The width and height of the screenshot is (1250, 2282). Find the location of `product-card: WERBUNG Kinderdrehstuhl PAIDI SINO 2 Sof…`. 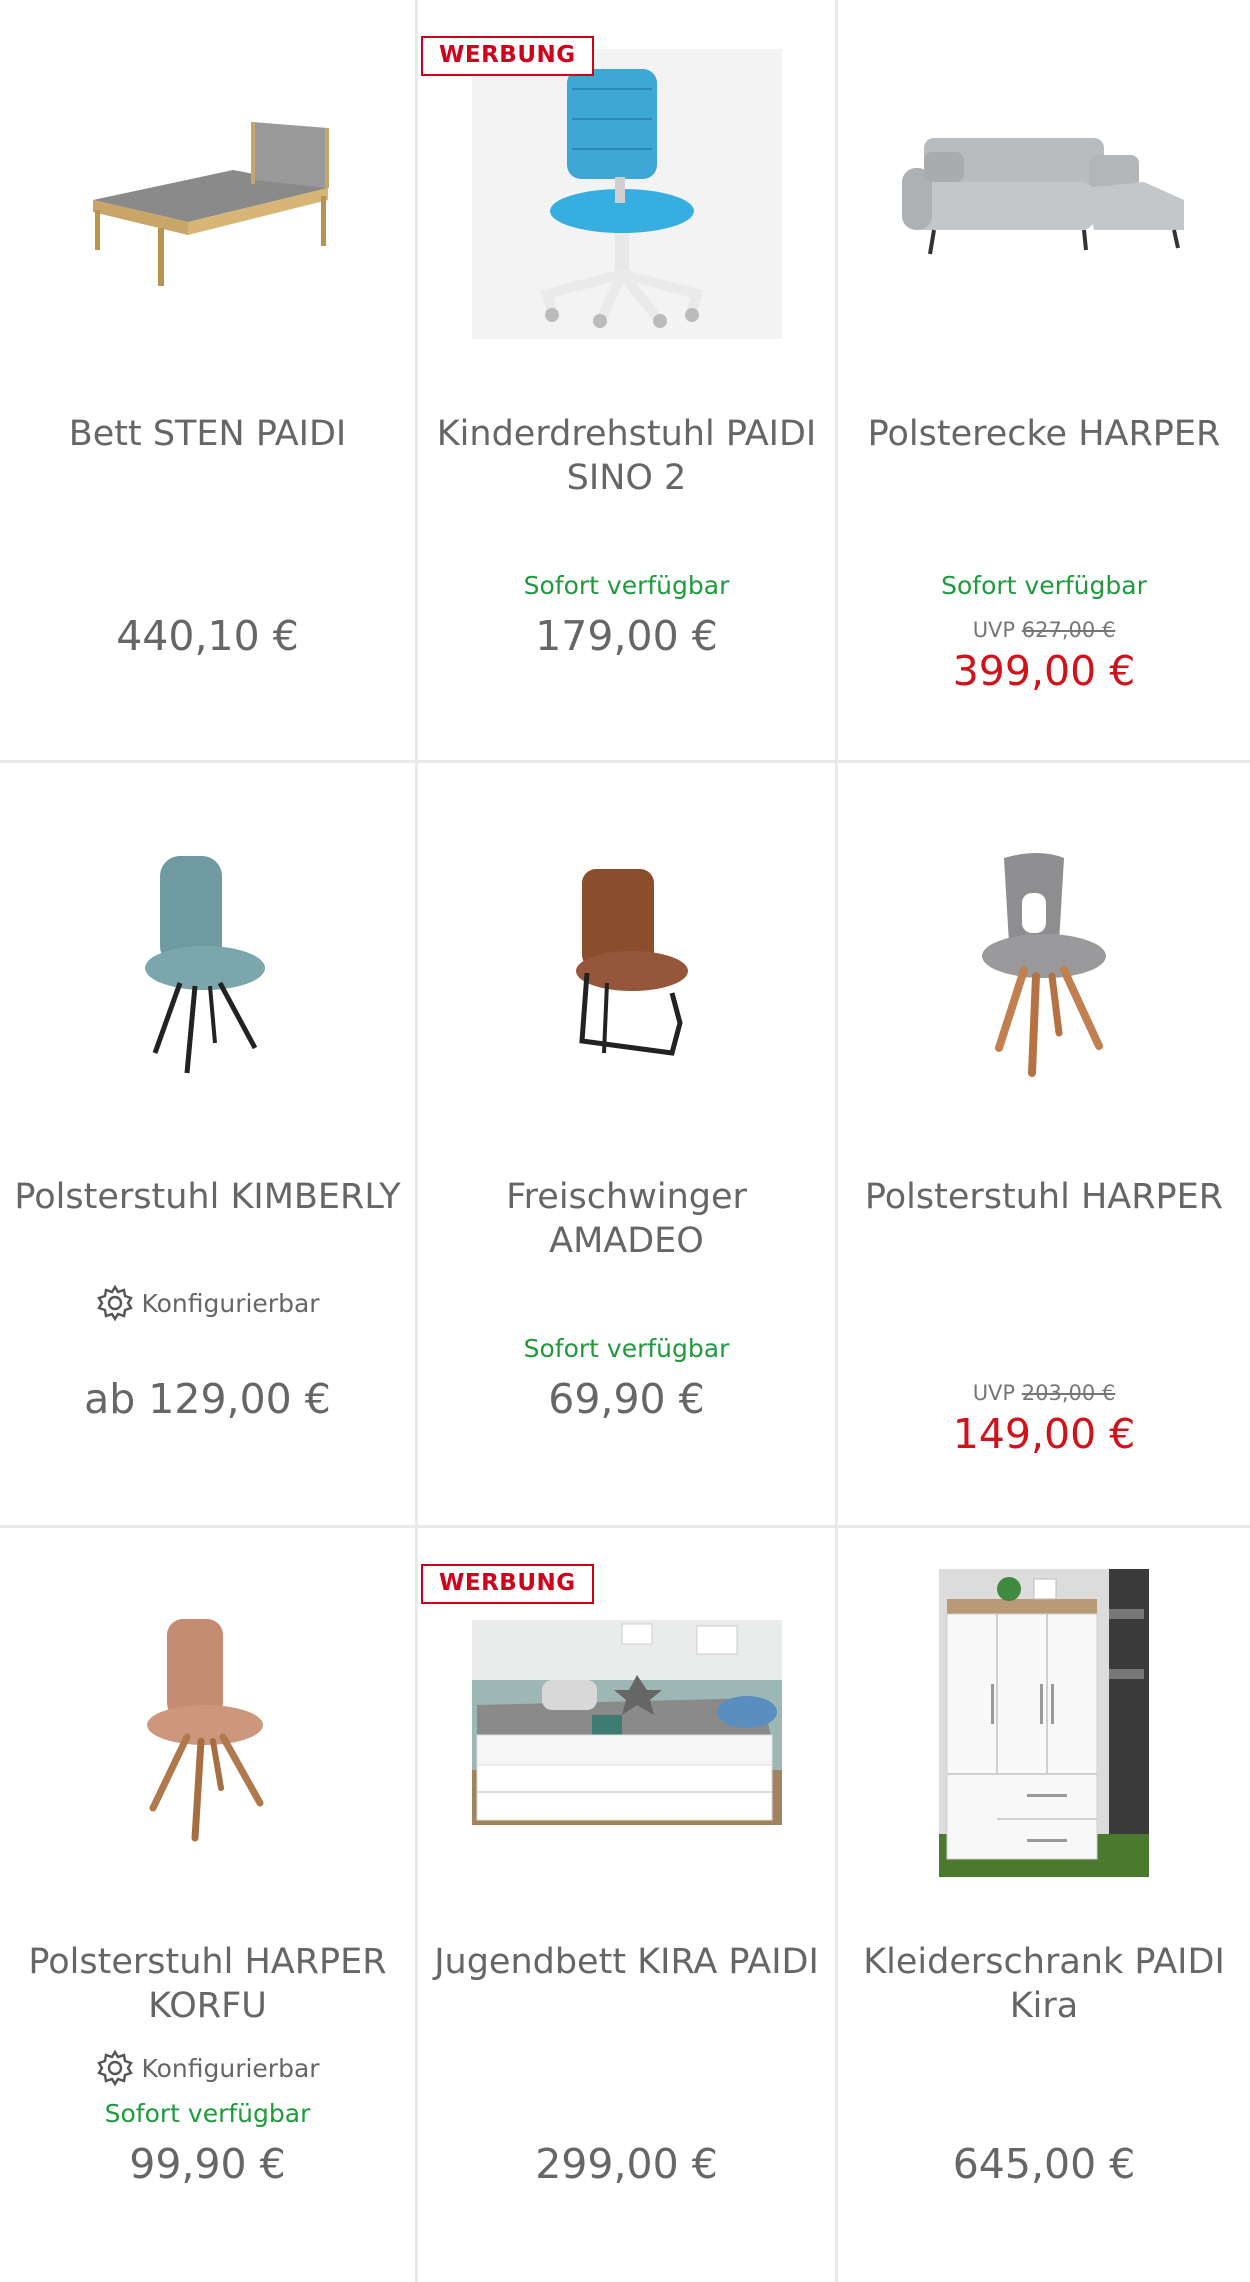

product-card: WERBUNG Kinderdrehstuhl PAIDI SINO 2 Sof… is located at coordinates (628, 381).